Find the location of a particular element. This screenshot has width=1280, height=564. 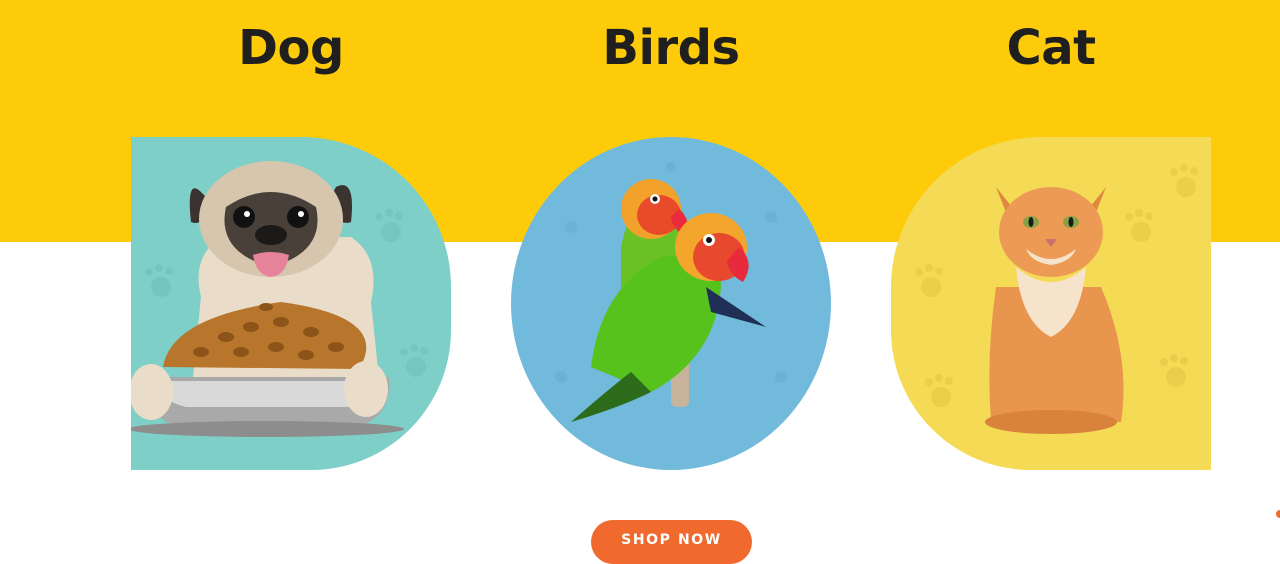

scroll-indicator-dot is located at coordinates (1278, 514).